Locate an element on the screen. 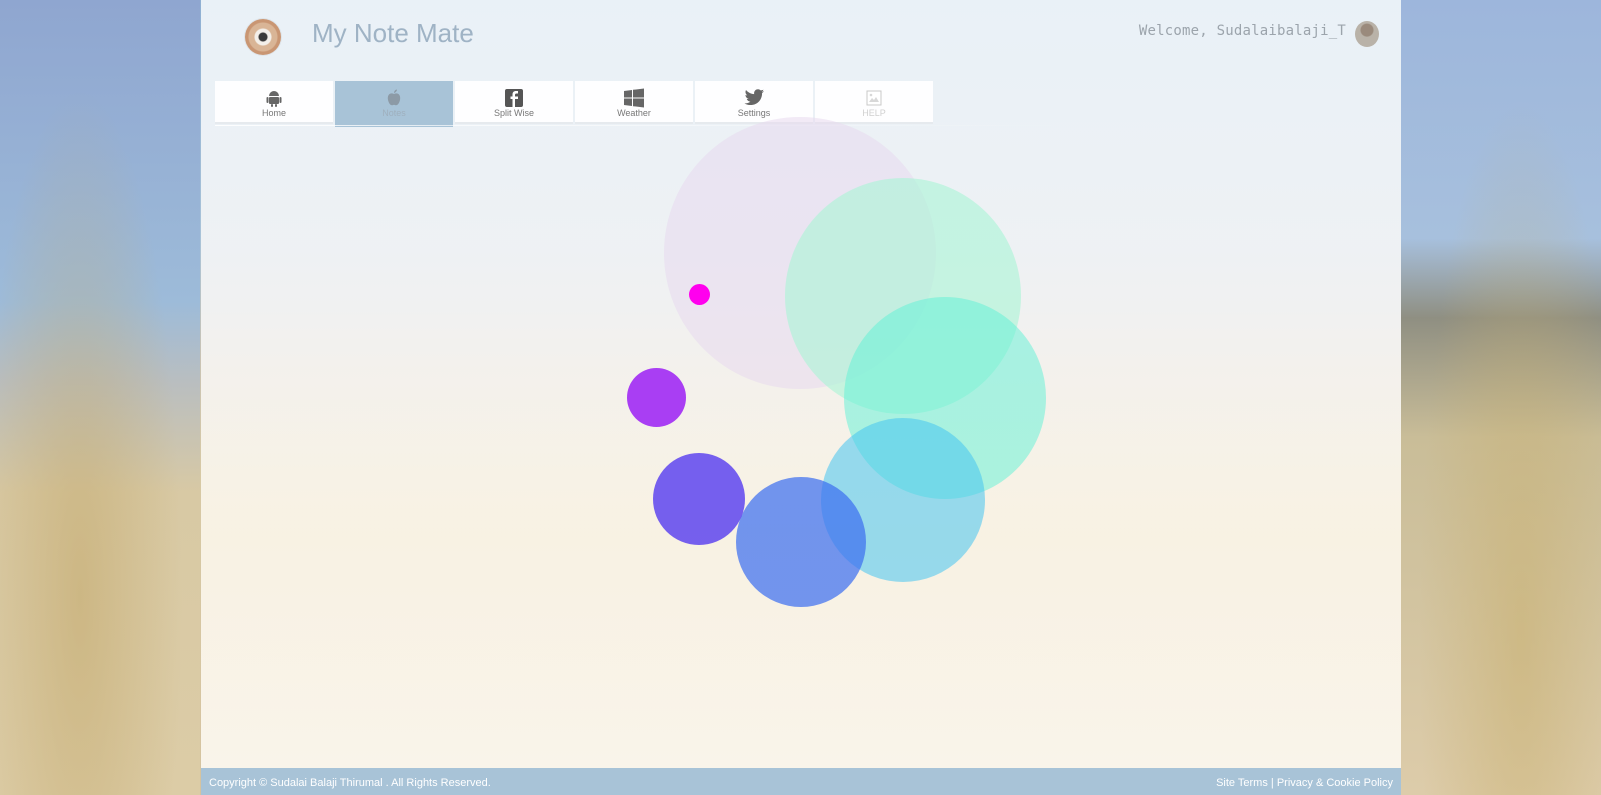 The width and height of the screenshot is (1601, 795). android-icon is located at coordinates (274, 98).